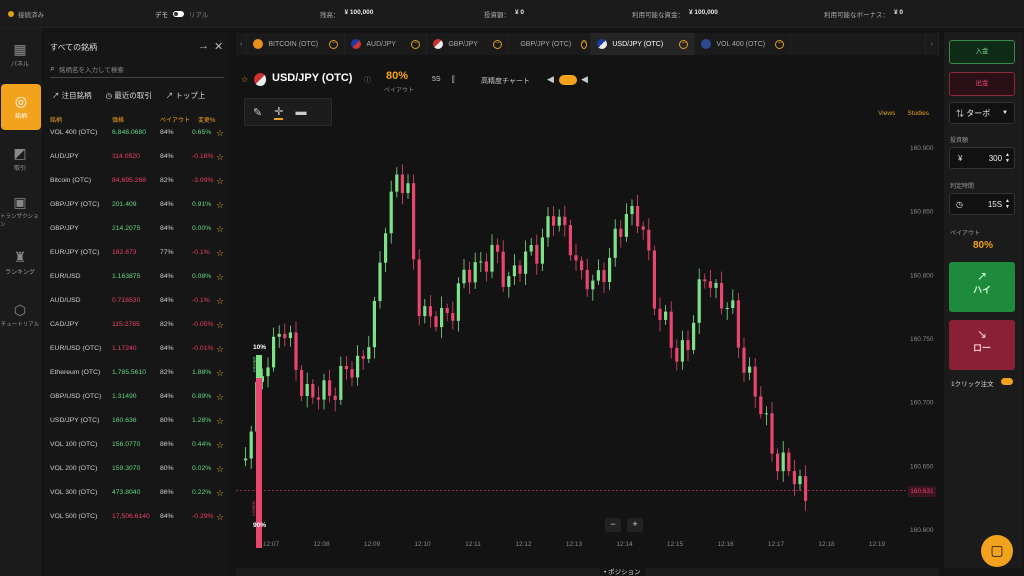  I want to click on asset-tab: USD/JPY (OTC) −, so click(643, 44).